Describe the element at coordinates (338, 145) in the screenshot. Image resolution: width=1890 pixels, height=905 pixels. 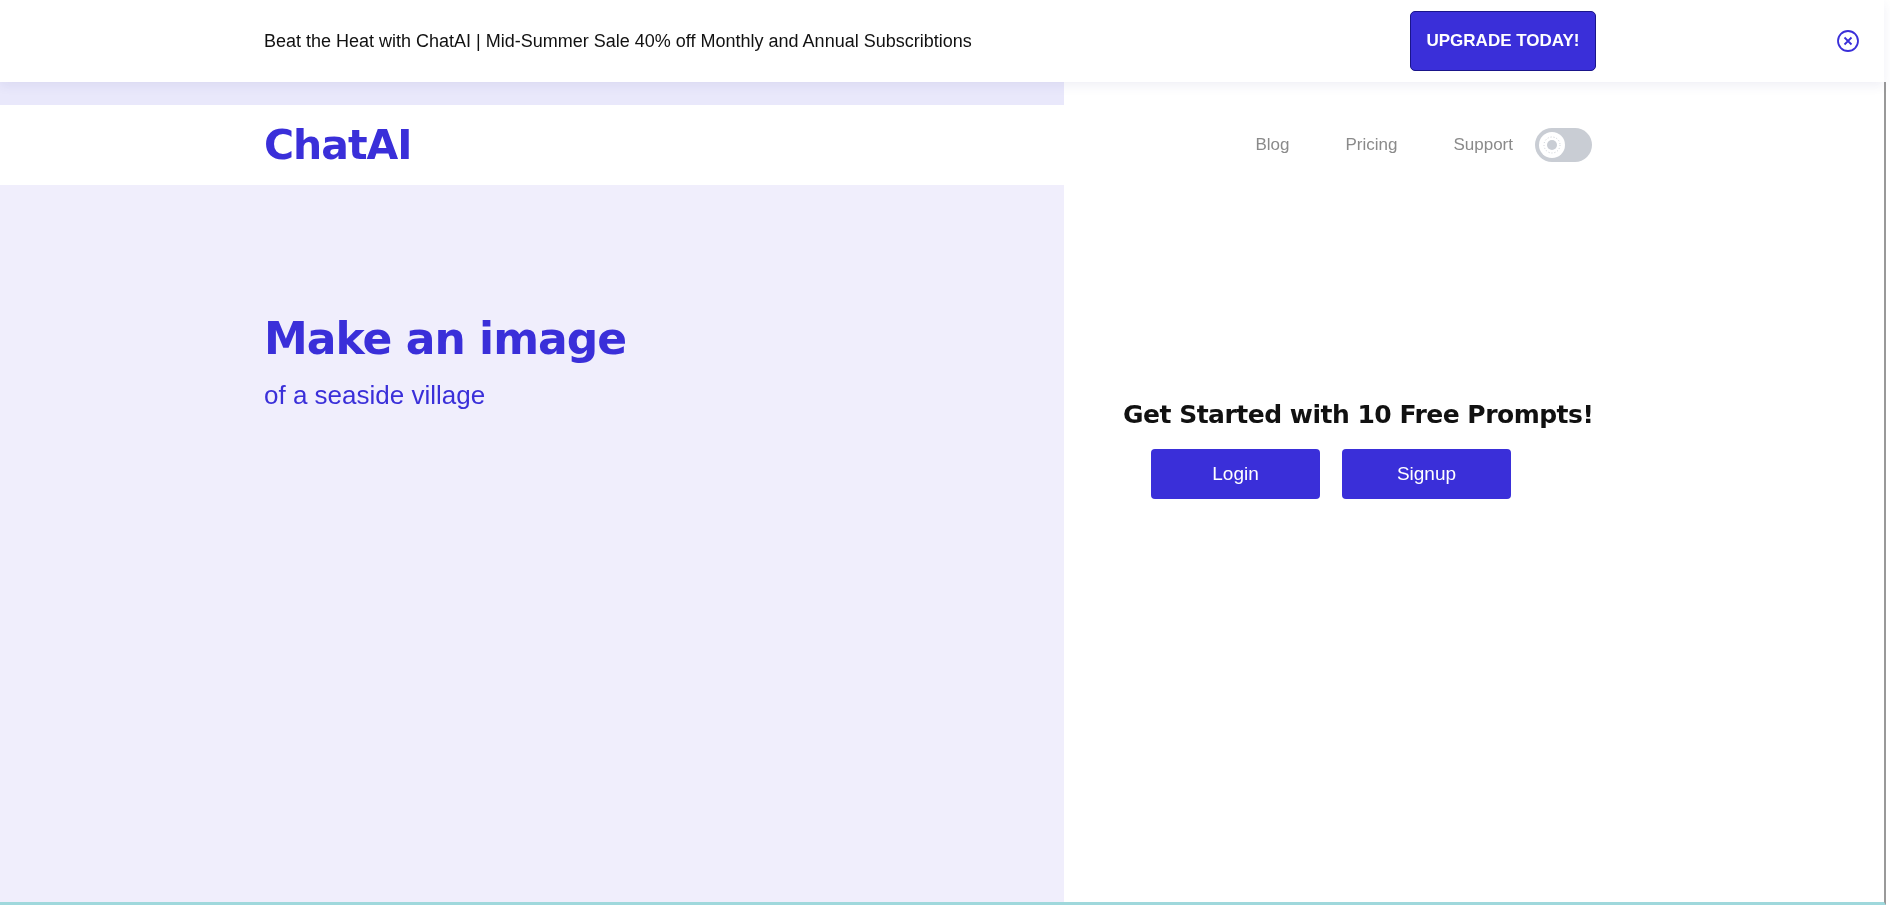
I see `logo: ChatAI` at that location.